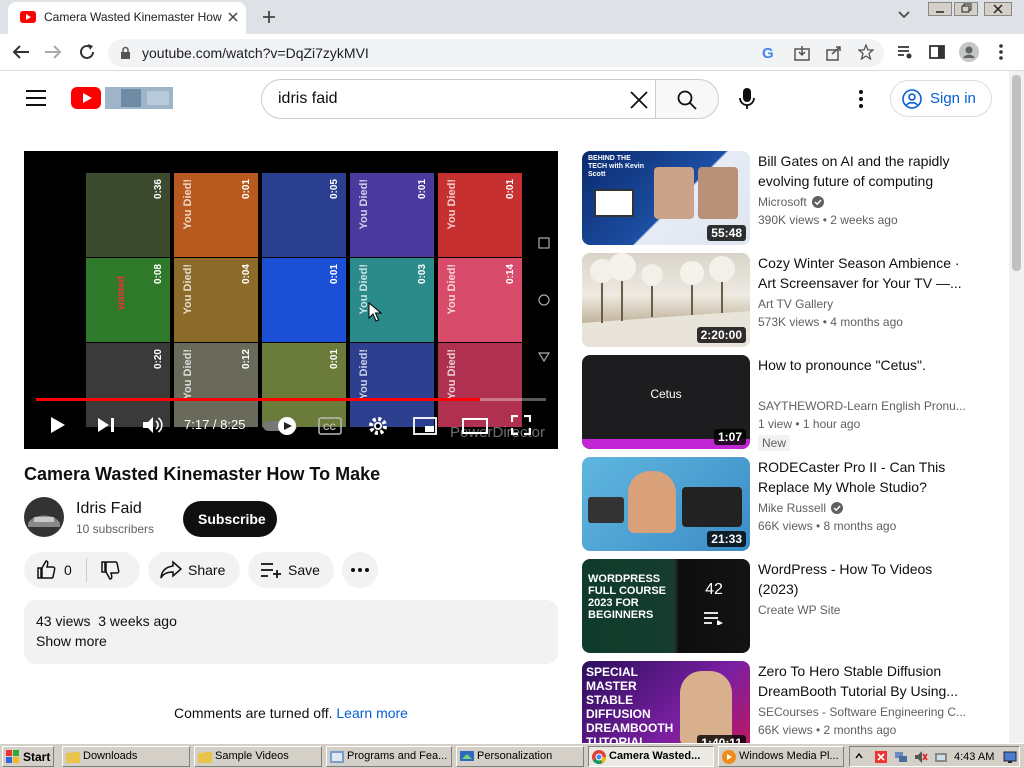  I want to click on back-icon, so click(21, 52).